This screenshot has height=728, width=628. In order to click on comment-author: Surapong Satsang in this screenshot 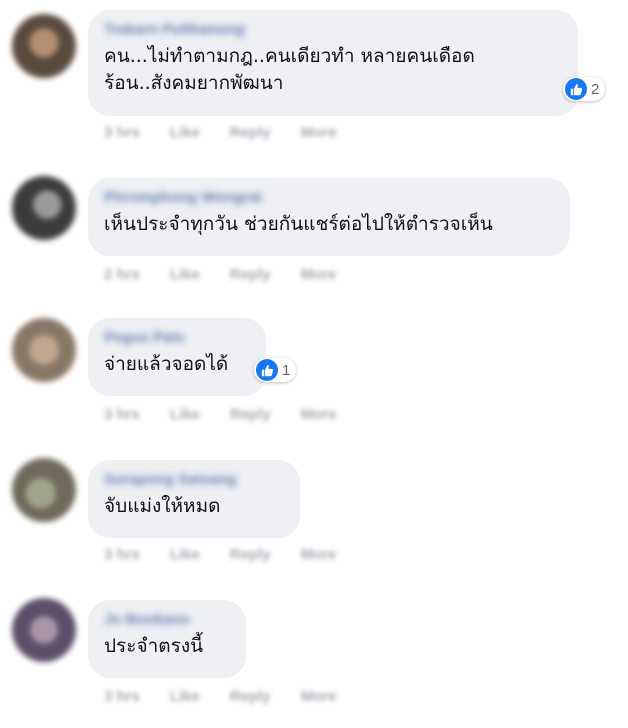, I will do `click(193, 480)`.